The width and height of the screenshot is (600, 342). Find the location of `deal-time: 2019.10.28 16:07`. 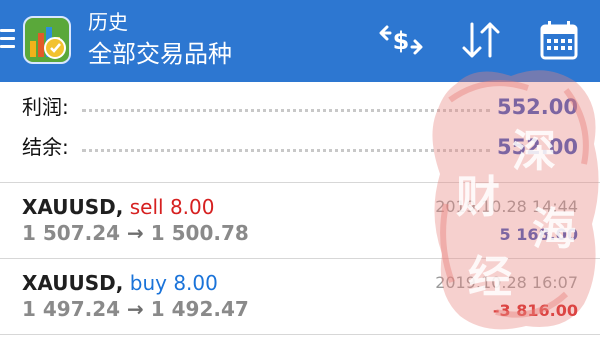

deal-time: 2019.10.28 16:07 is located at coordinates (506, 282).